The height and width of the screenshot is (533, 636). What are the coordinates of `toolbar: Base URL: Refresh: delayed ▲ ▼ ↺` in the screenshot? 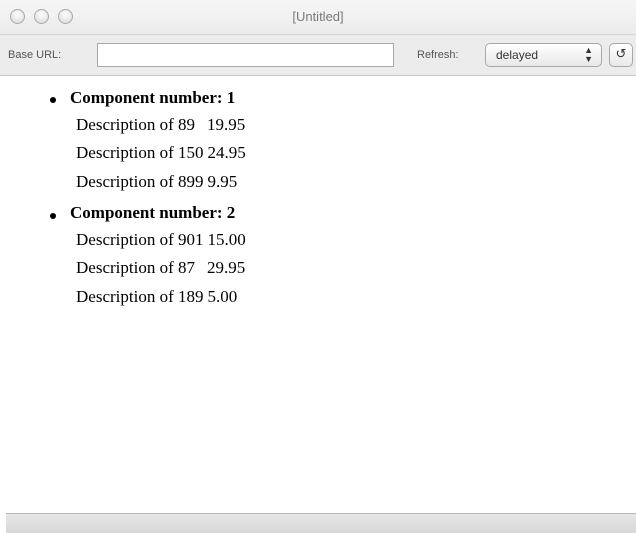 It's located at (318, 55).